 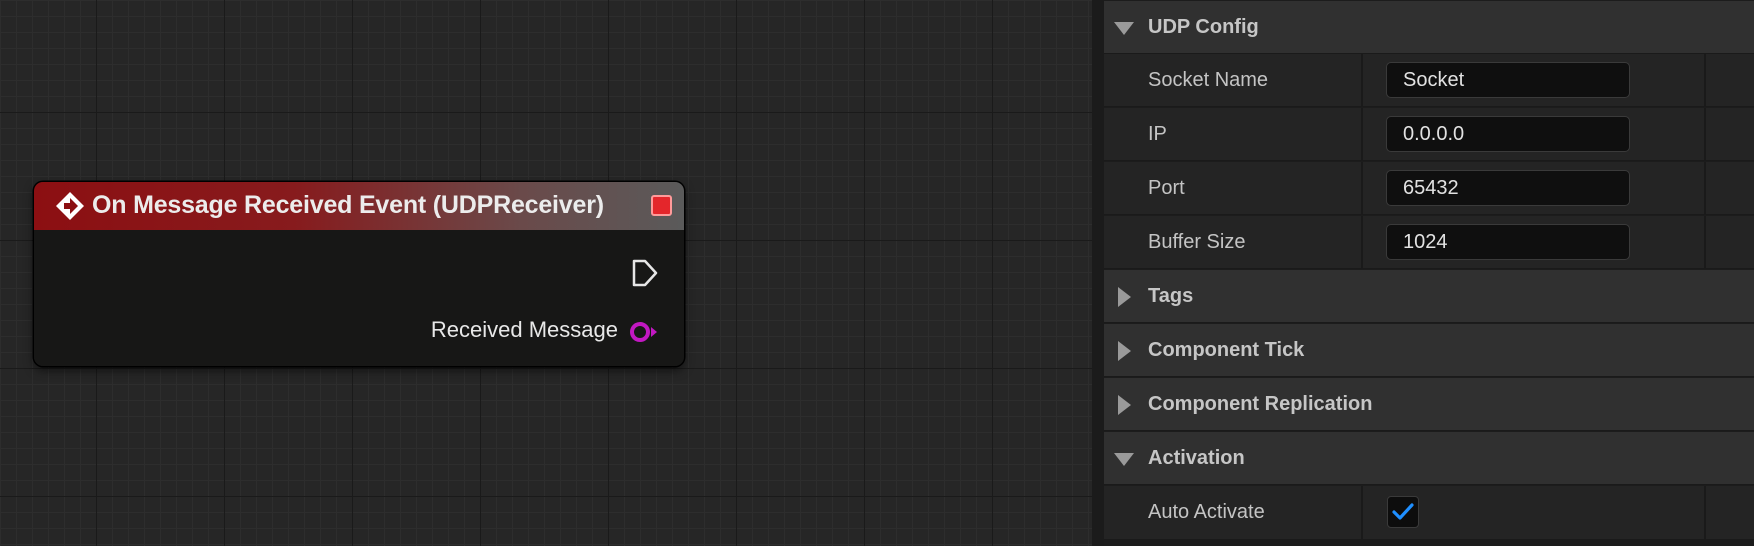 What do you see at coordinates (1197, 242) in the screenshot?
I see `property-label: Buffer Size` at bounding box center [1197, 242].